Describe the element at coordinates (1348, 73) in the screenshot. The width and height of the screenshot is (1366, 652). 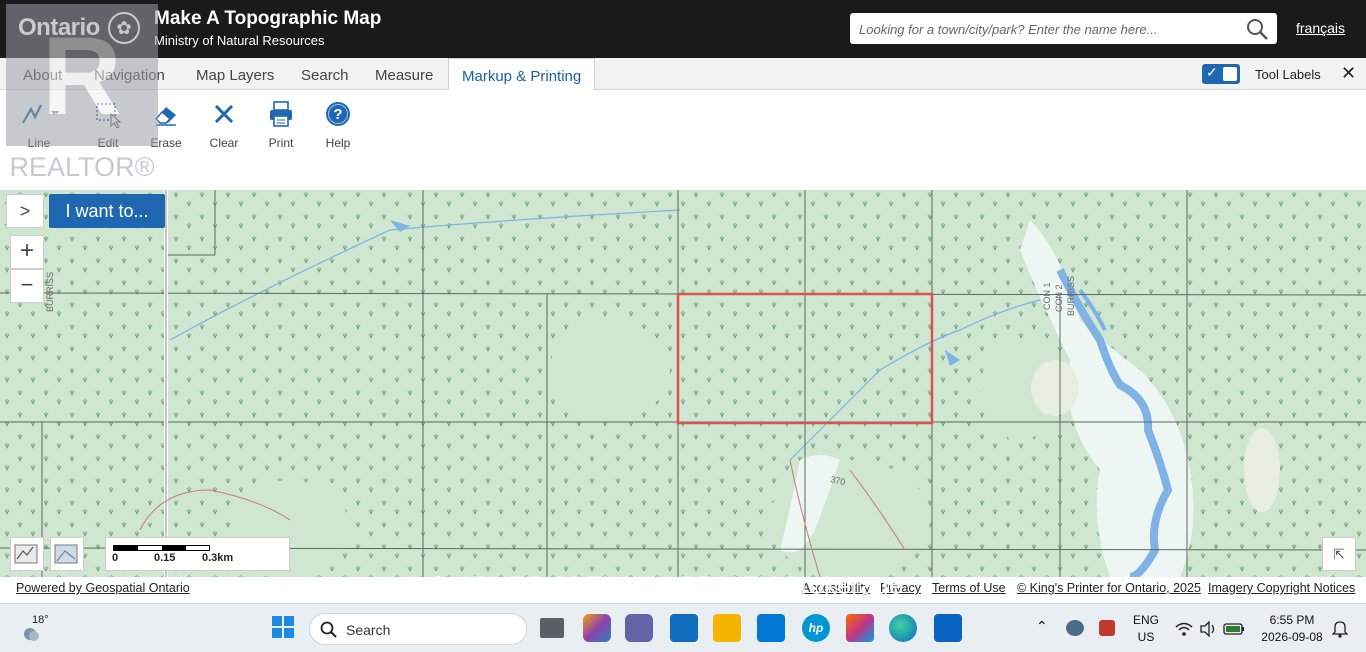
I see `close-icon: ✕` at that location.